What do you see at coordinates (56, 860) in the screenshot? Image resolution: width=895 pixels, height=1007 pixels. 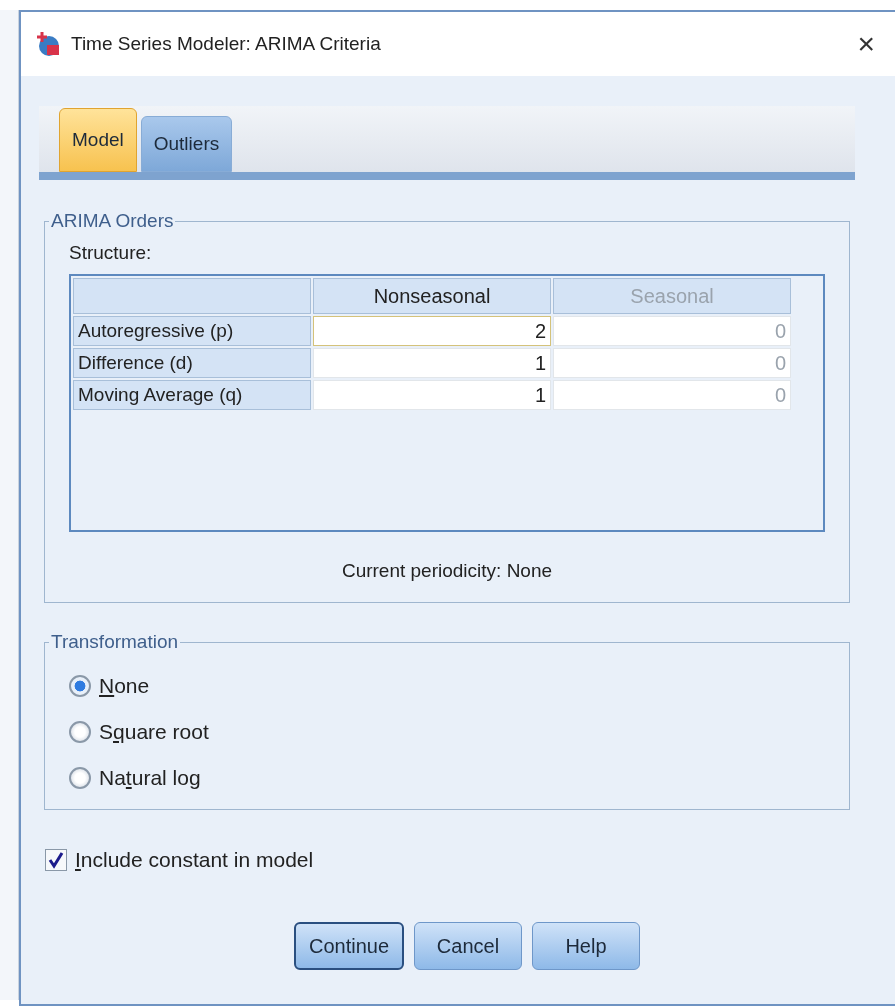 I see `checkbox` at bounding box center [56, 860].